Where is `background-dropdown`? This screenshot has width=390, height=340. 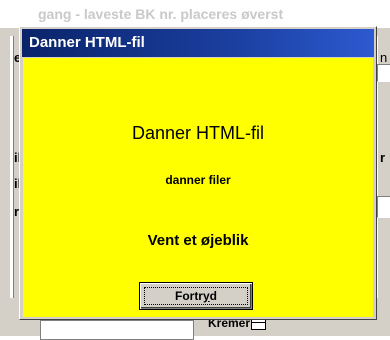 background-dropdown is located at coordinates (117, 330).